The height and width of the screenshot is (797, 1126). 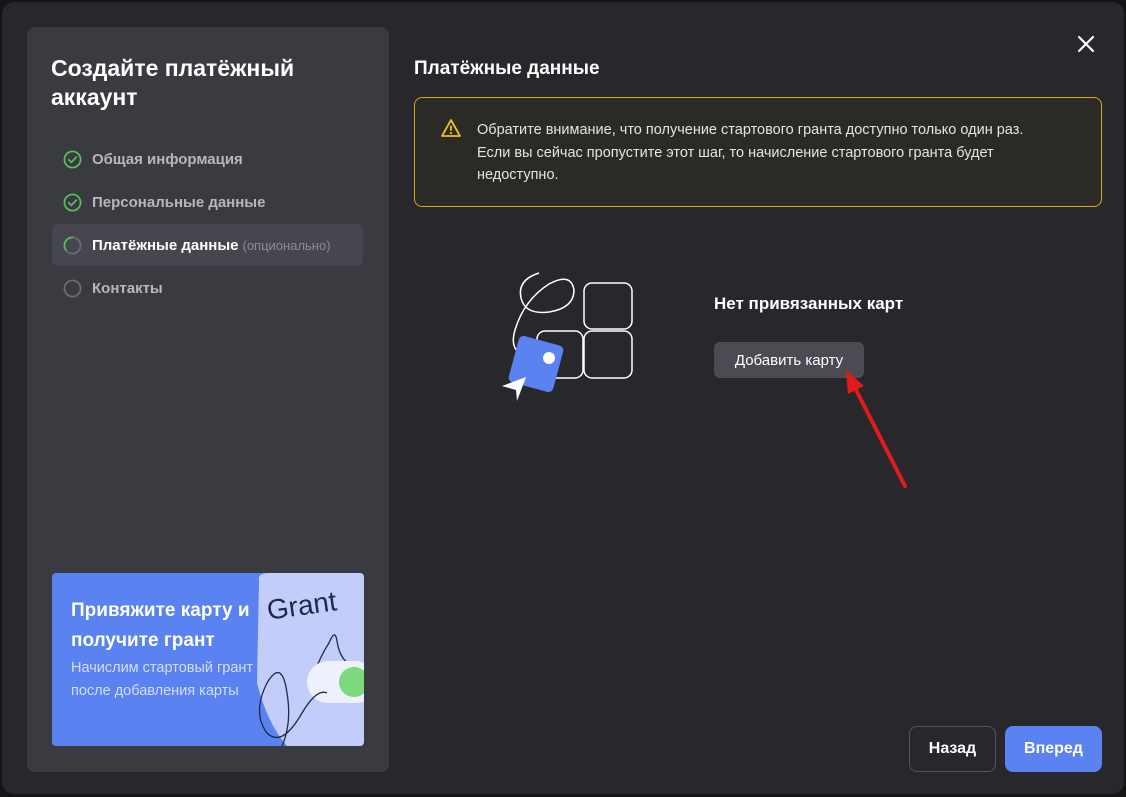 What do you see at coordinates (507, 68) in the screenshot?
I see `section-title: Платёжные данные` at bounding box center [507, 68].